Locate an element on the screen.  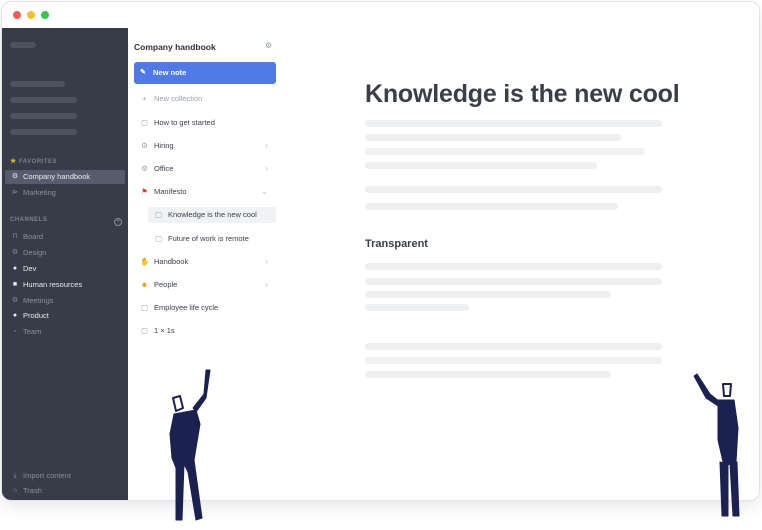
title-bar is located at coordinates (380, 15).